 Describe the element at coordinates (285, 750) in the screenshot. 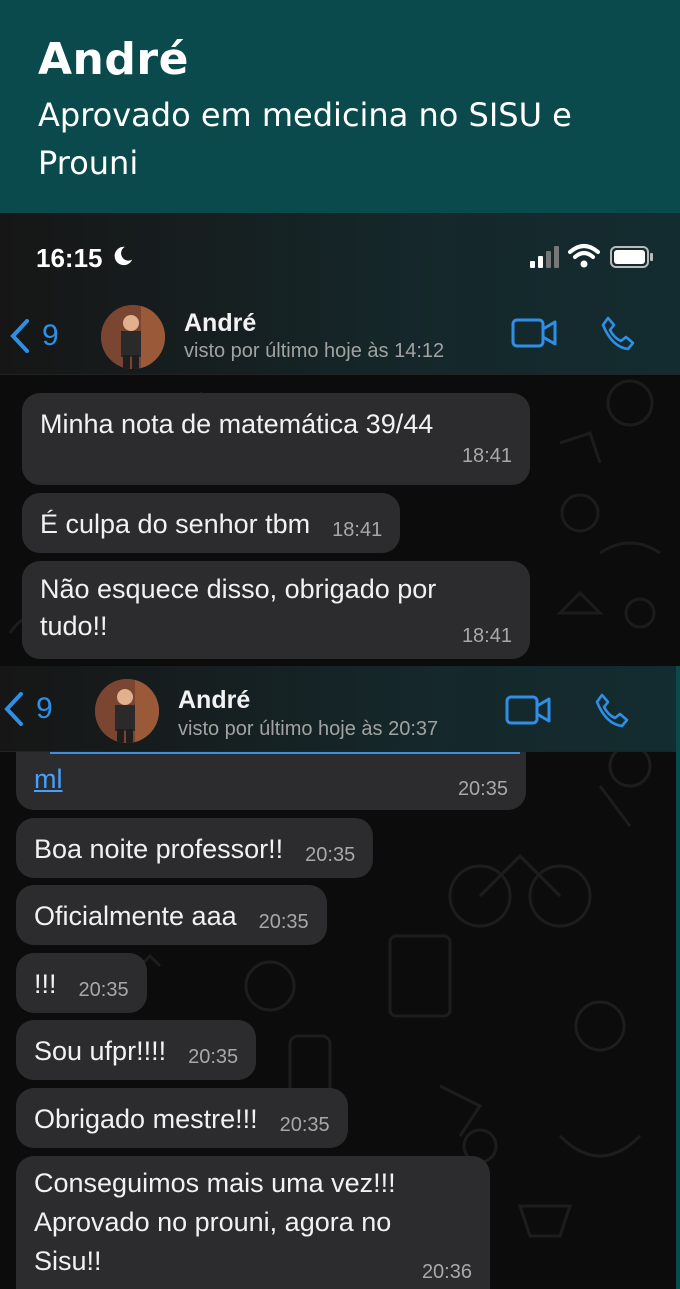

I see `link-underline` at that location.